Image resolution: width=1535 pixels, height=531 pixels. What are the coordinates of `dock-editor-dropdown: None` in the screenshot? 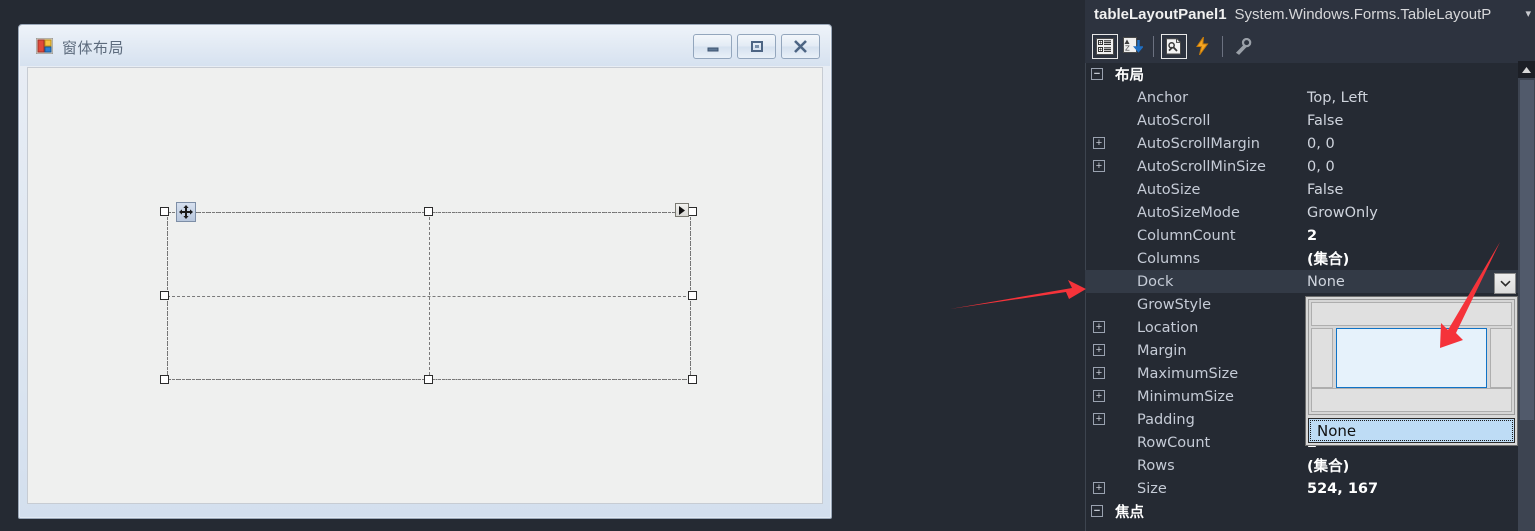 It's located at (1411, 371).